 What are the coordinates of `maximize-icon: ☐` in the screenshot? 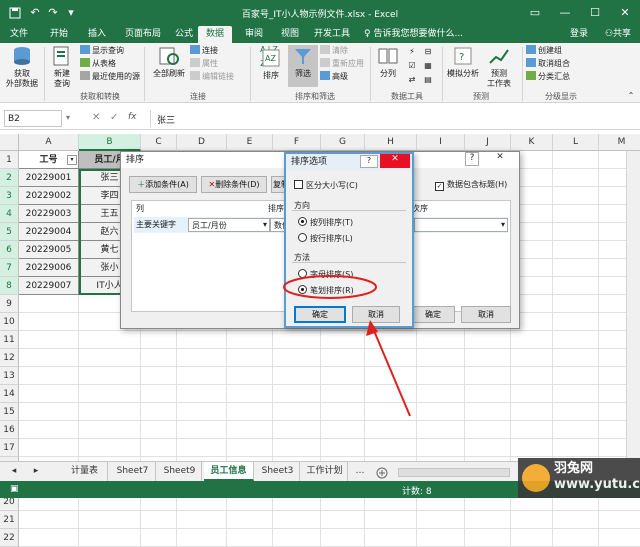 It's located at (595, 13).